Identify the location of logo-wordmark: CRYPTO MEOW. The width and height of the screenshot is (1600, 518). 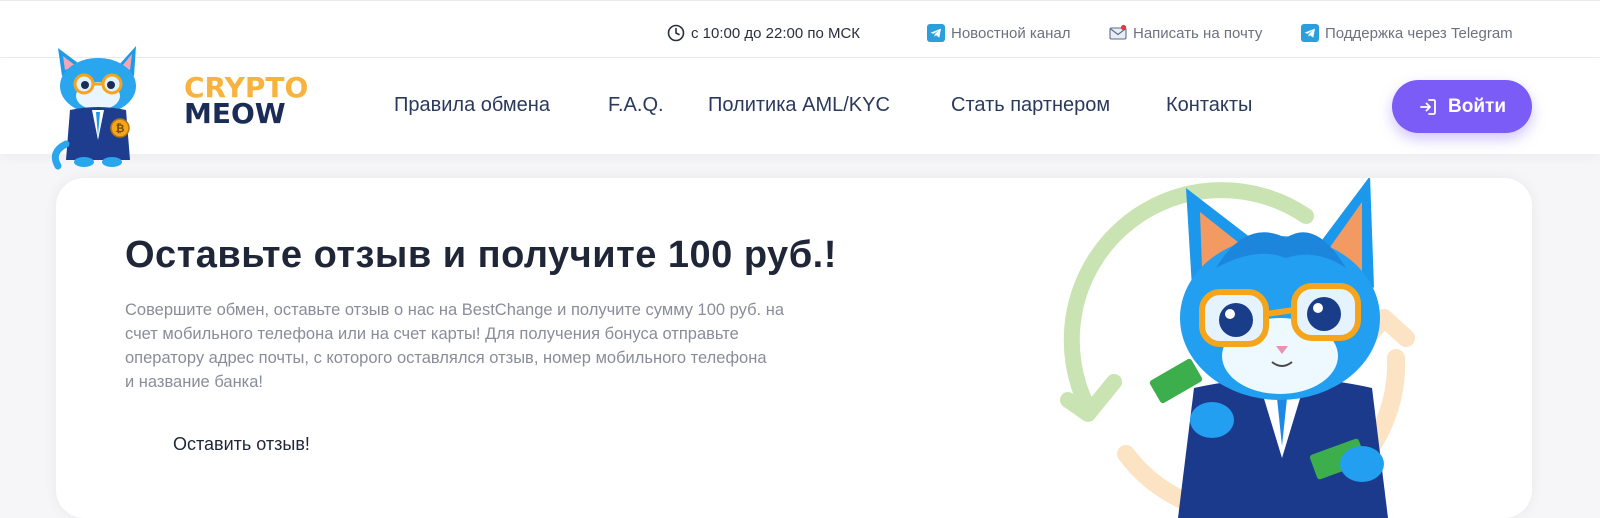
(246, 102).